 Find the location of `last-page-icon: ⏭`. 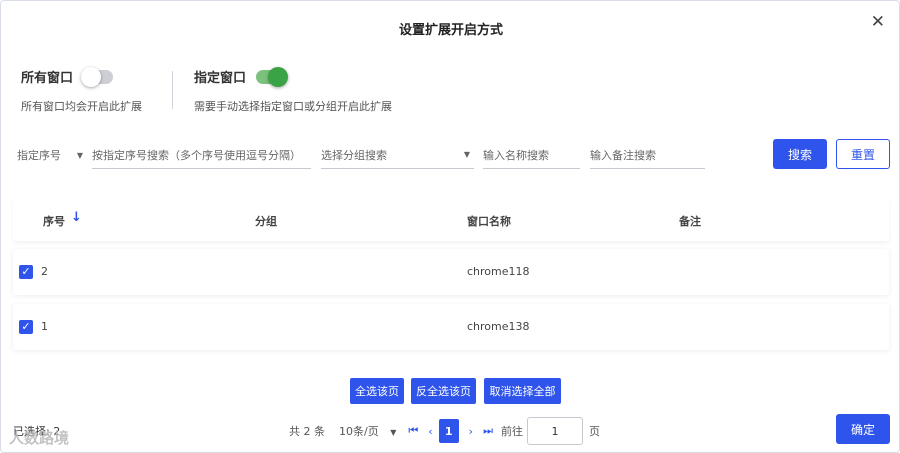

last-page-icon: ⏭ is located at coordinates (488, 431).